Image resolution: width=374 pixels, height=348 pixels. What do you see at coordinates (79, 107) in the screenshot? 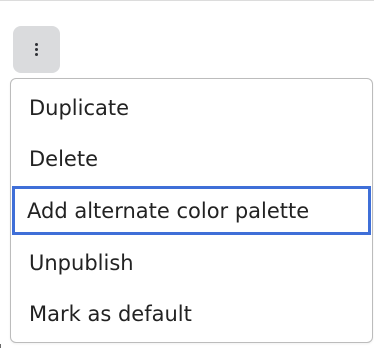
I see `menu-item-label: Duplicate` at bounding box center [79, 107].